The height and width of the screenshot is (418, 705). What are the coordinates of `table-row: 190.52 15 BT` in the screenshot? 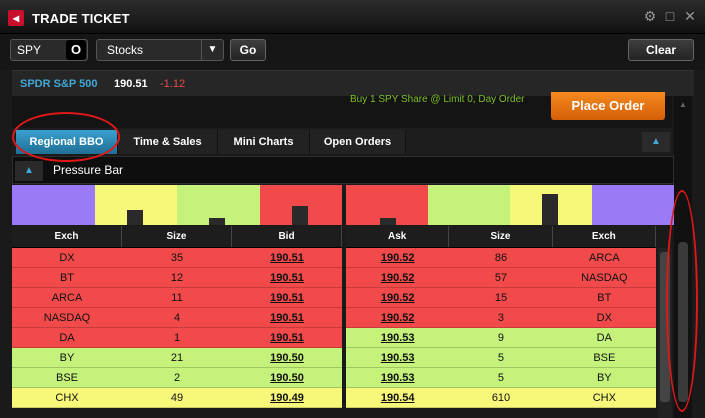 It's located at (501, 298).